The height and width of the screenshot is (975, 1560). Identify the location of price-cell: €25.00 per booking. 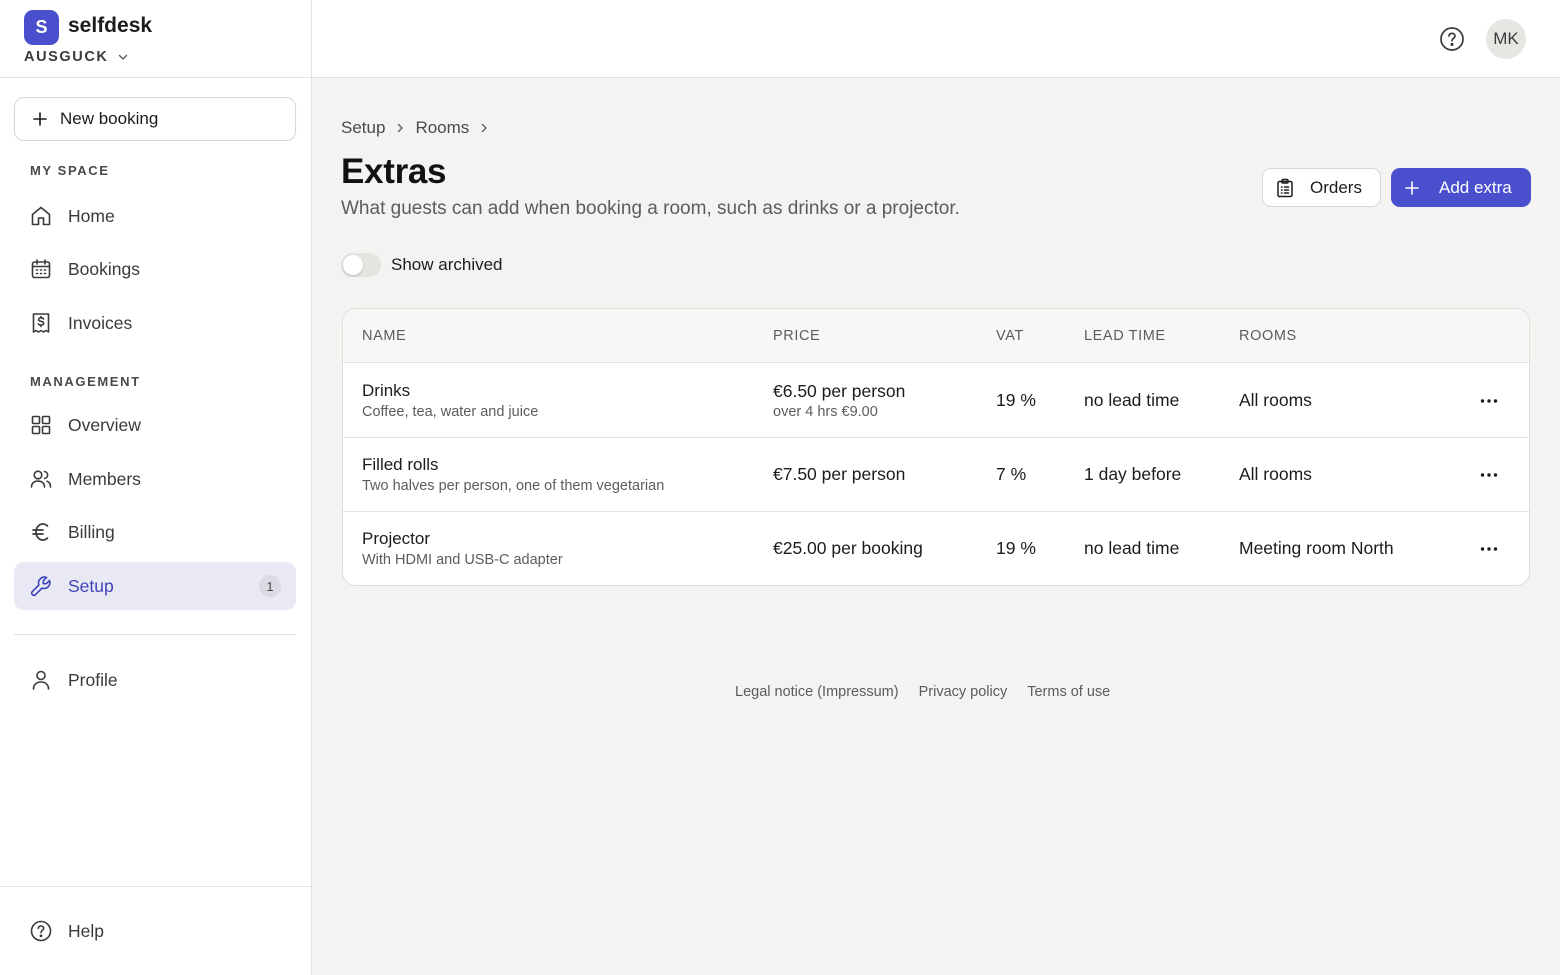
(848, 548).